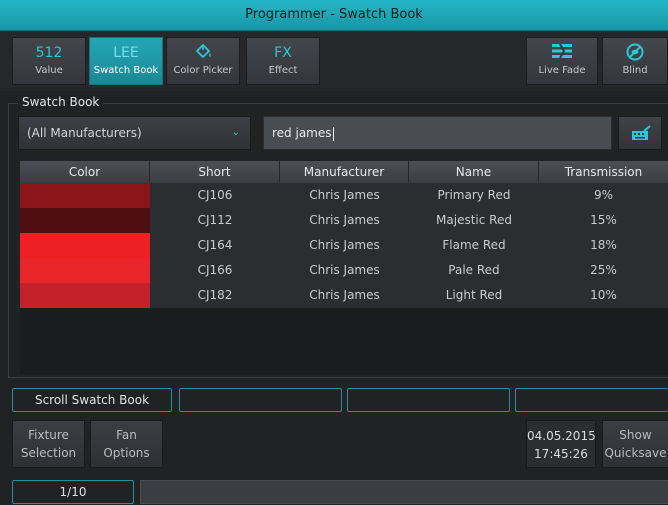 This screenshot has height=505, width=668. Describe the element at coordinates (203, 53) in the screenshot. I see `paint-bucket-icon` at that location.